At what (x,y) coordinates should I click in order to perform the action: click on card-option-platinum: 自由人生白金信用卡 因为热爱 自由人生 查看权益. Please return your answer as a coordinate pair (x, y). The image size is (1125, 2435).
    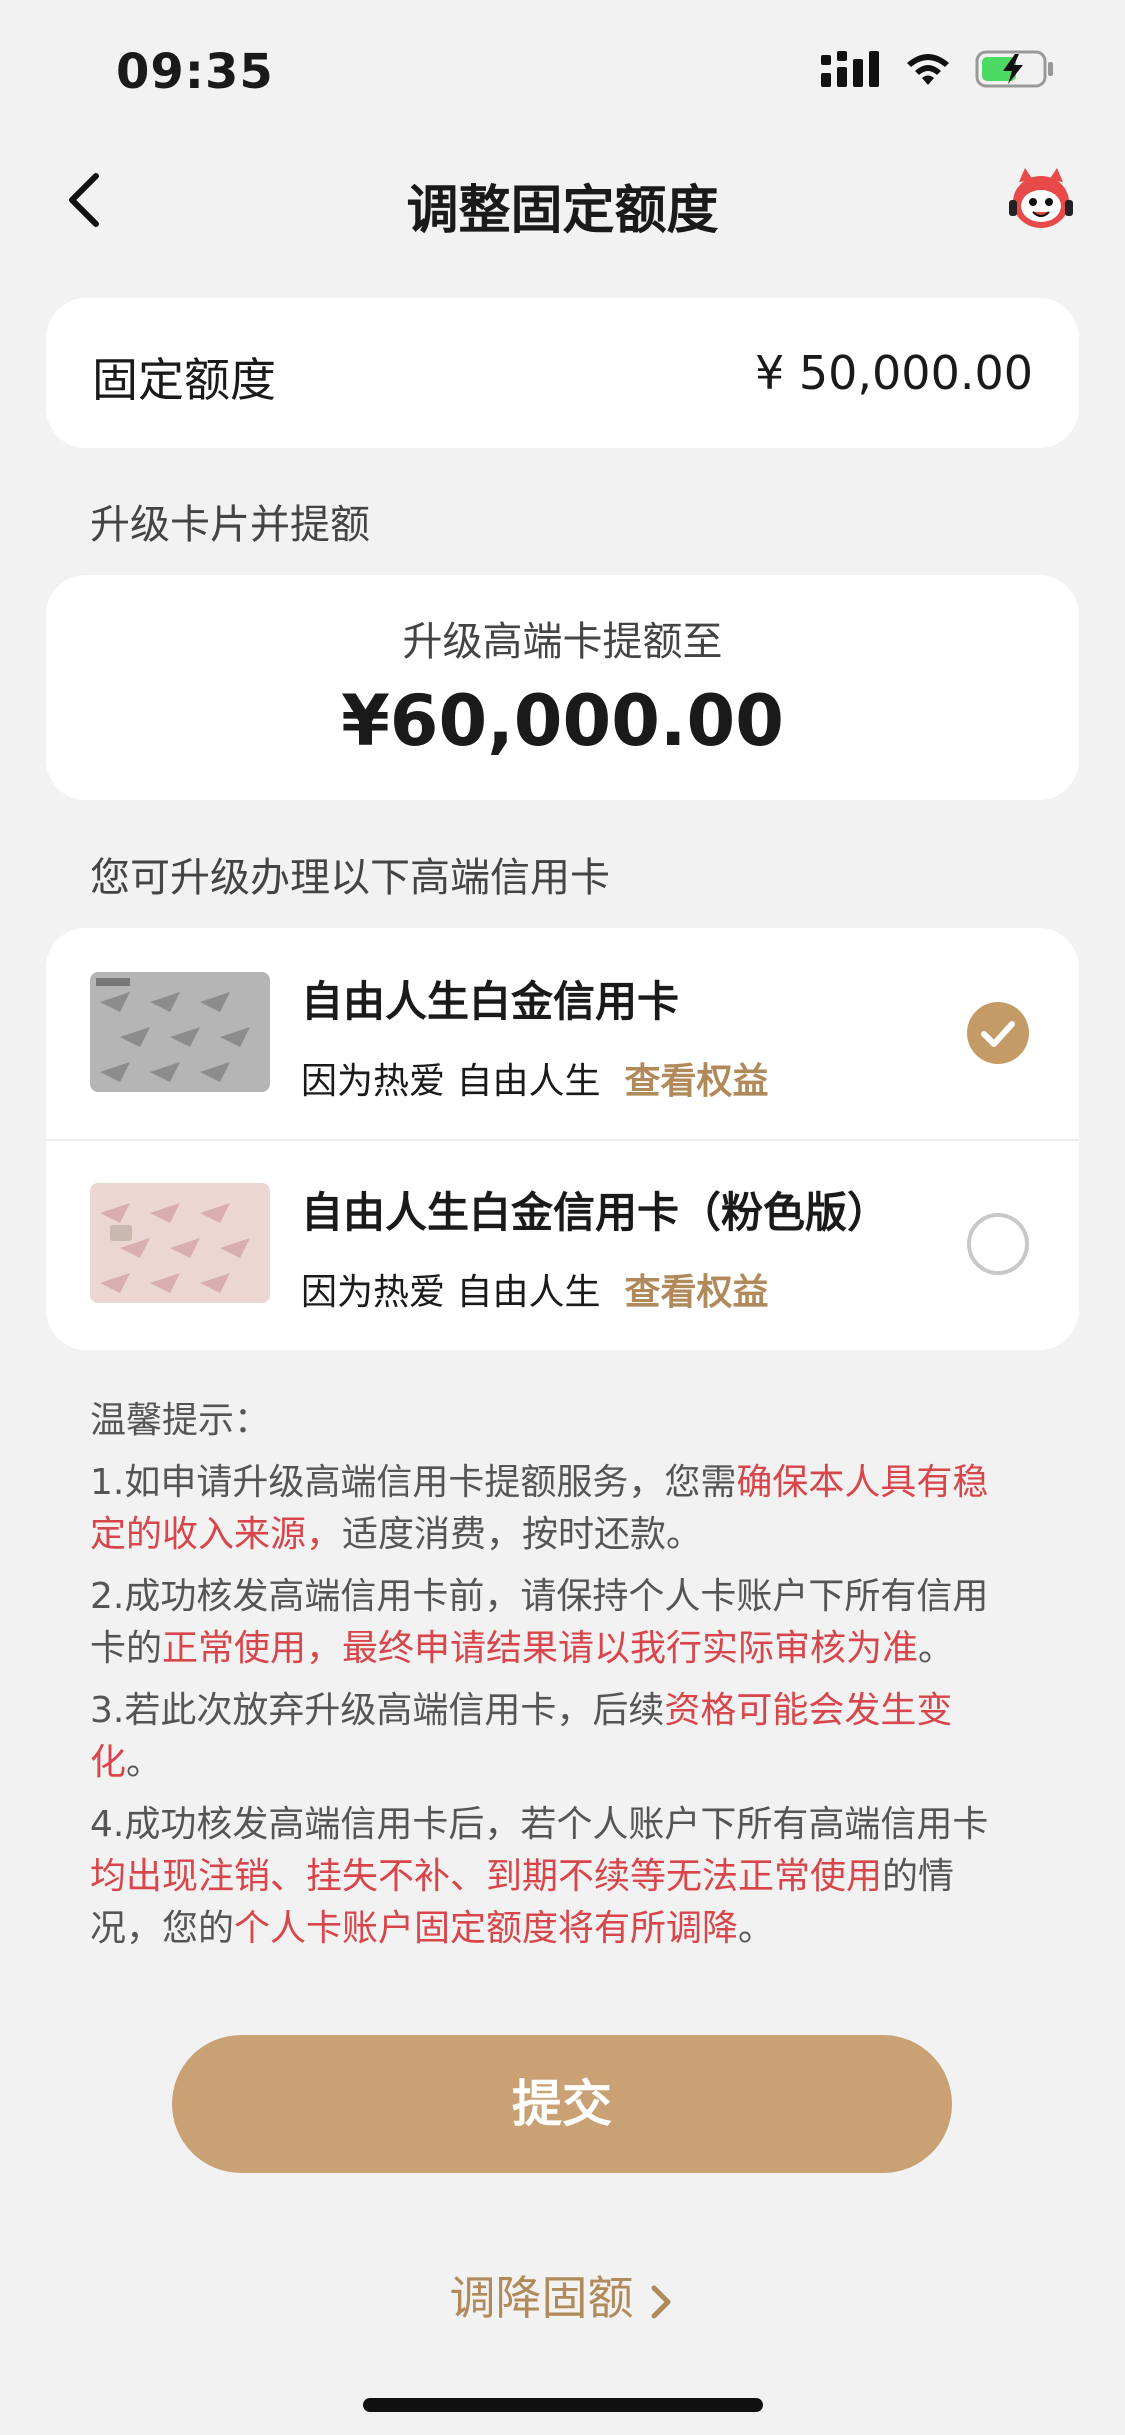
    Looking at the image, I should click on (562, 1034).